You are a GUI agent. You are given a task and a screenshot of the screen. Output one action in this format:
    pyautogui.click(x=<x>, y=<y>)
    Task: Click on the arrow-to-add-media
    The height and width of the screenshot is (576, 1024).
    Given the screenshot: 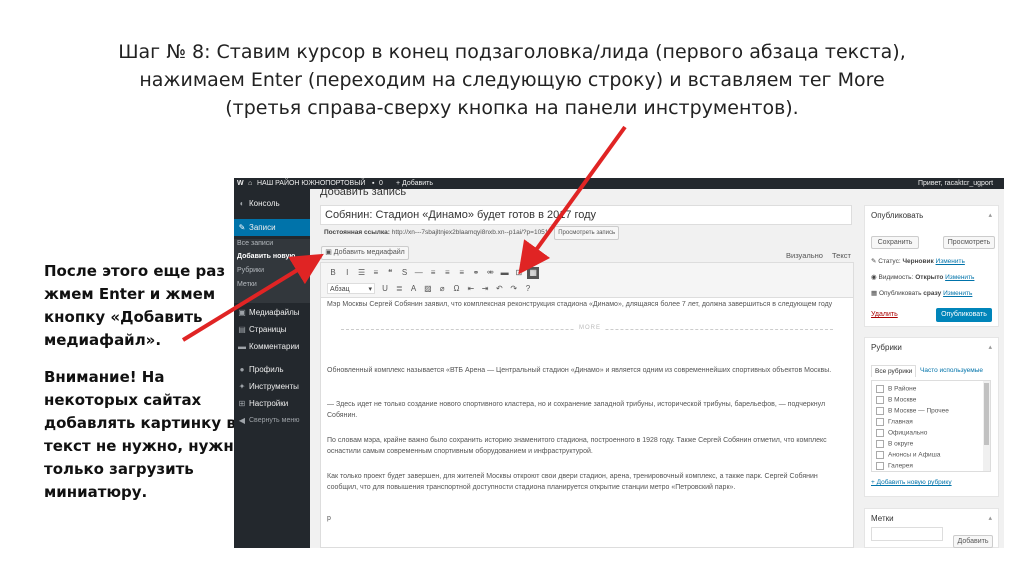 What is the action you would take?
    pyautogui.click(x=252, y=297)
    